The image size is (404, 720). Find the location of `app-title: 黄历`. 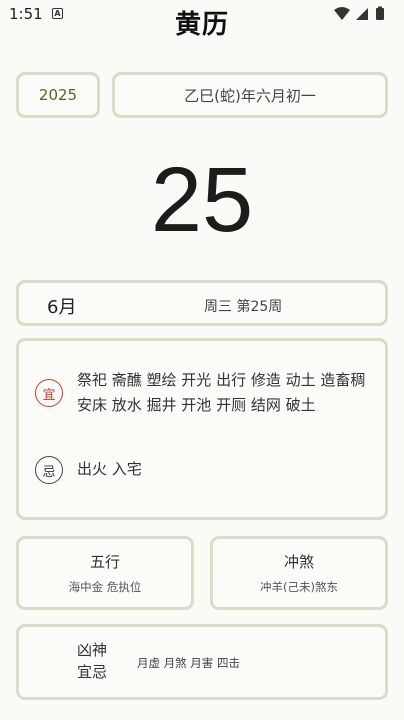

app-title: 黄历 is located at coordinates (201, 25).